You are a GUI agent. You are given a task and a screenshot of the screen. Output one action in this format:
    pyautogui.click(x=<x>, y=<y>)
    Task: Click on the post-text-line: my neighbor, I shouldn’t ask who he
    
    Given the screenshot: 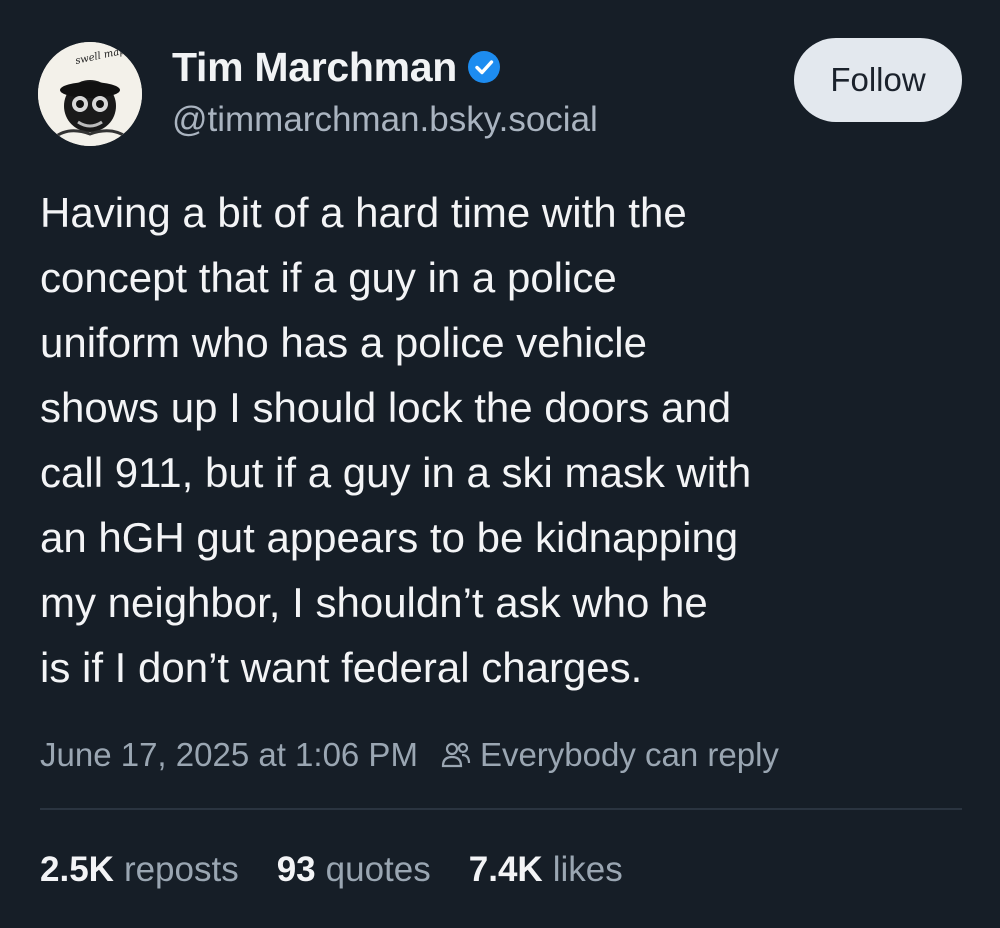 What is the action you would take?
    pyautogui.click(x=374, y=602)
    